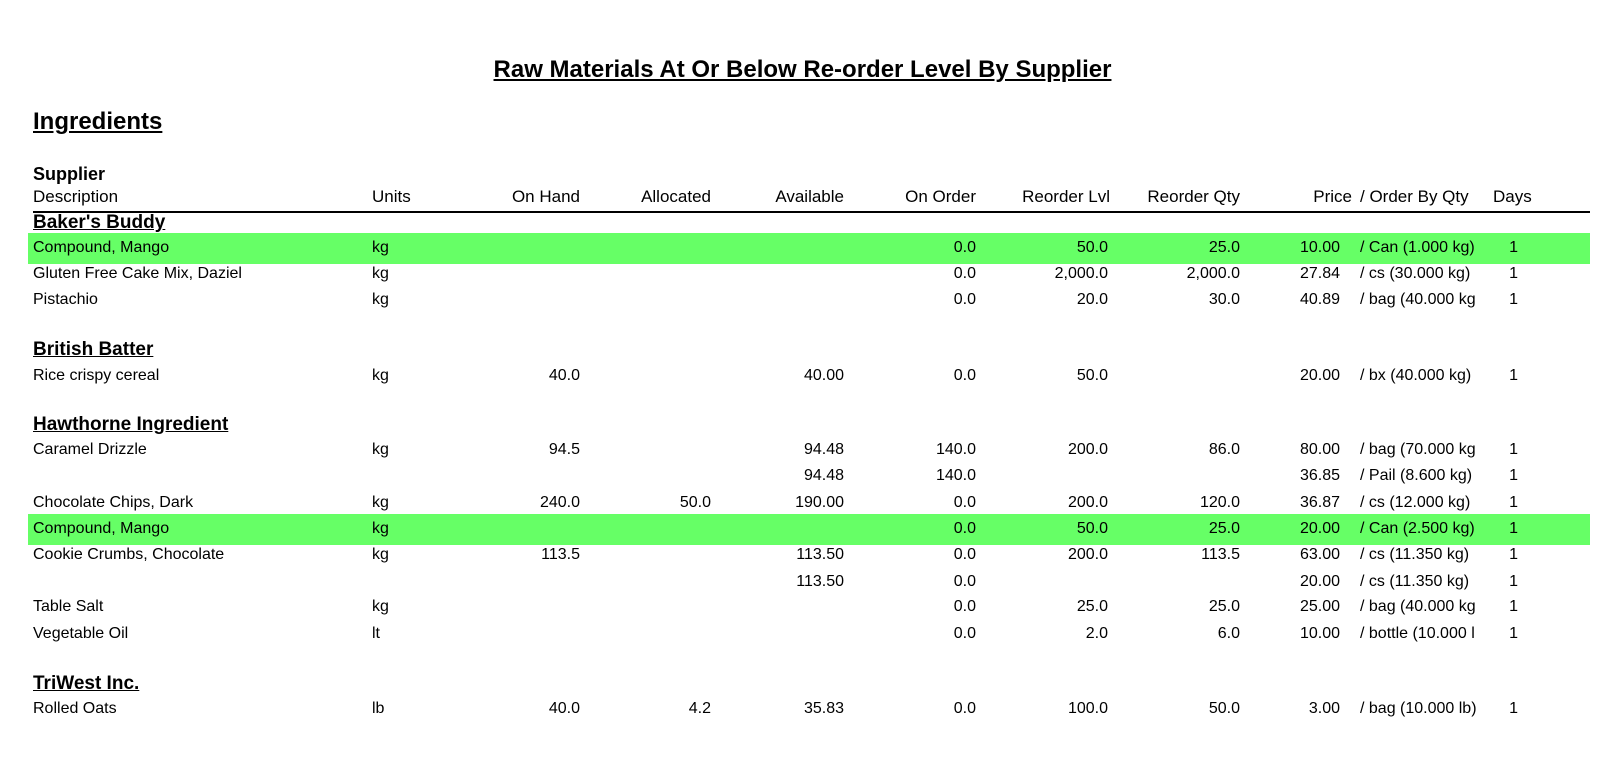 Image resolution: width=1605 pixels, height=776 pixels. Describe the element at coordinates (1415, 502) in the screenshot. I see `cell-order-by: / cs (12.000 kg)` at that location.